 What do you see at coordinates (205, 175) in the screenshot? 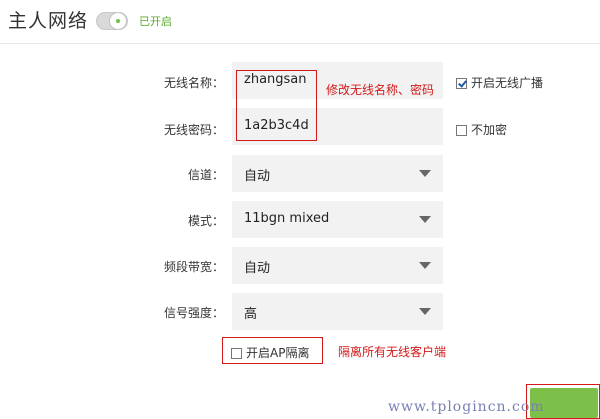
I see `channel-label: 信道：` at bounding box center [205, 175].